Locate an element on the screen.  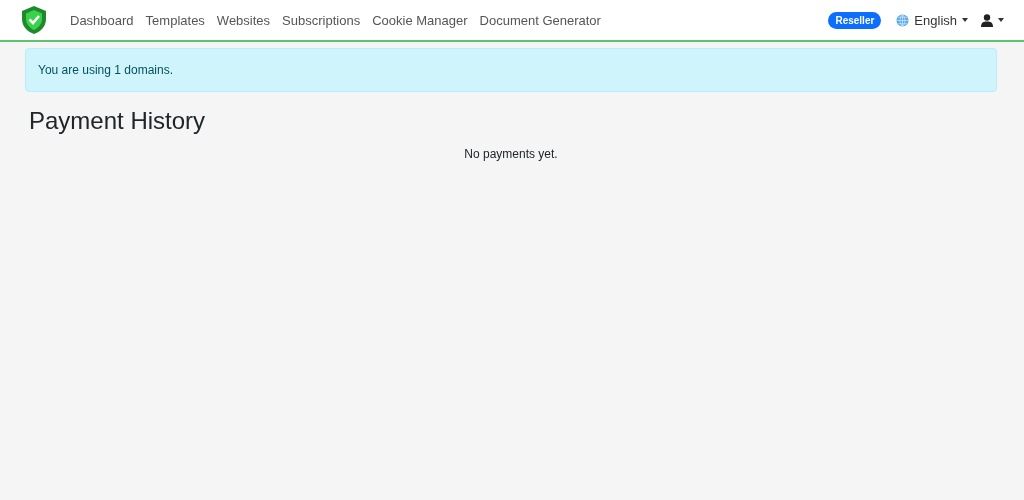
nav-link: Websites is located at coordinates (243, 20).